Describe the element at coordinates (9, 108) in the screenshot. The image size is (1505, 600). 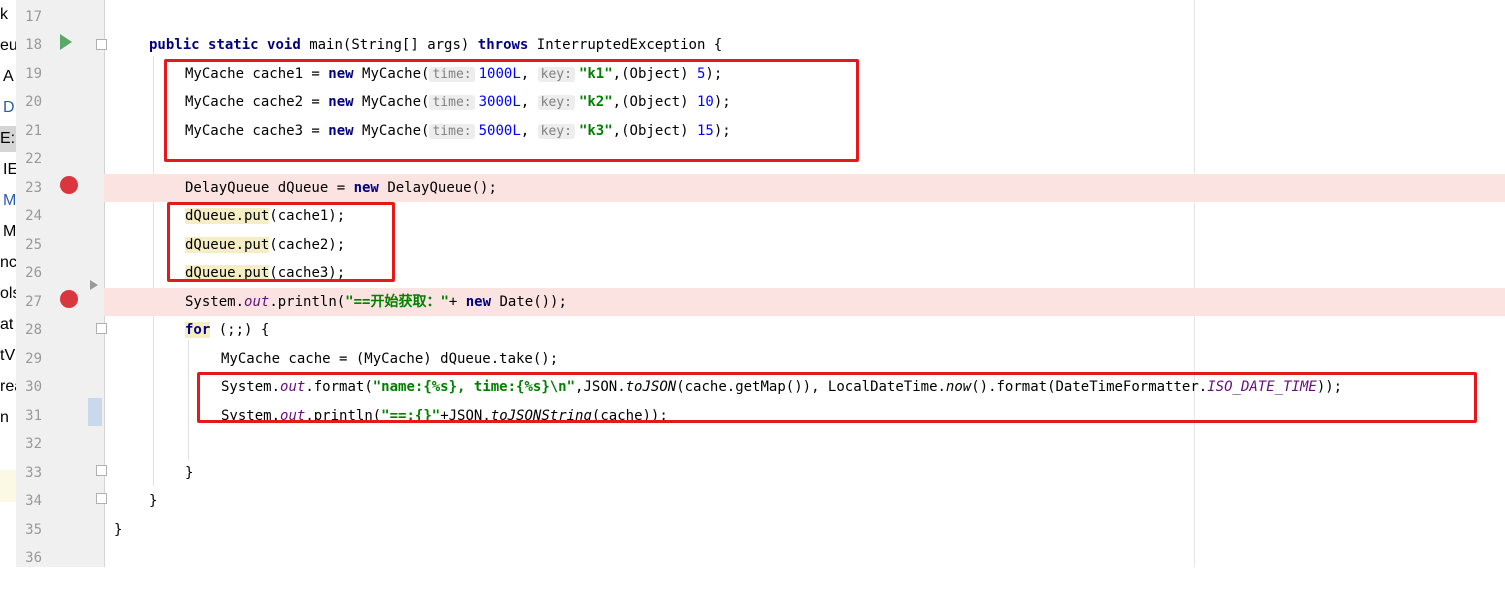
I see `project-item: D` at that location.